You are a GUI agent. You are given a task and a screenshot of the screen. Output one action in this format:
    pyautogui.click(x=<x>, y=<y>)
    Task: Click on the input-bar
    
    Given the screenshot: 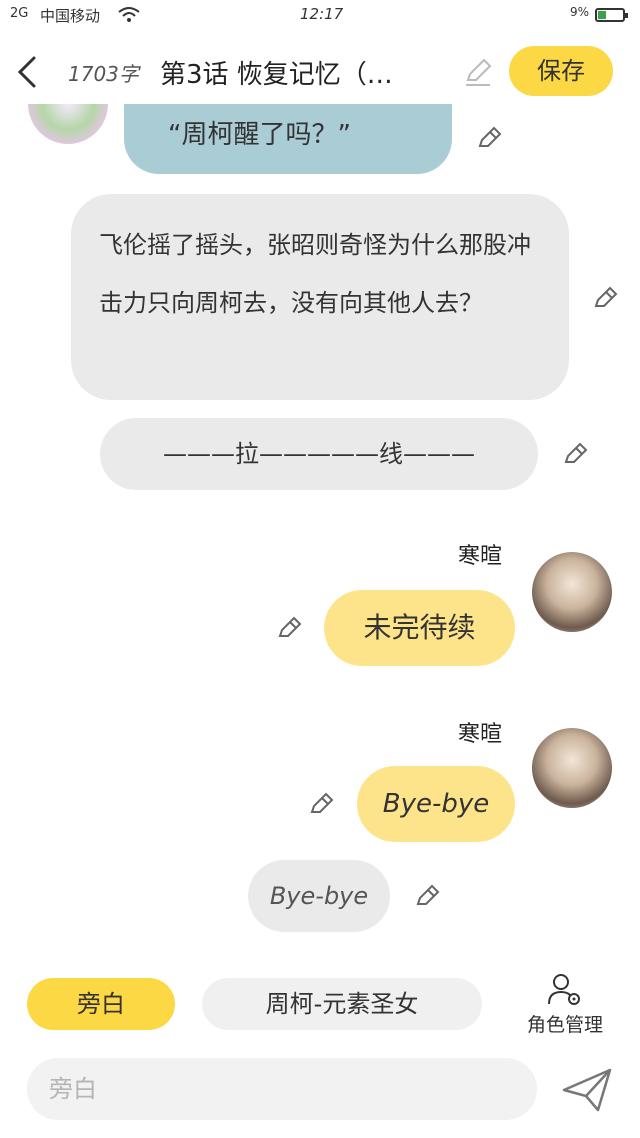 What is the action you would take?
    pyautogui.click(x=320, y=1091)
    